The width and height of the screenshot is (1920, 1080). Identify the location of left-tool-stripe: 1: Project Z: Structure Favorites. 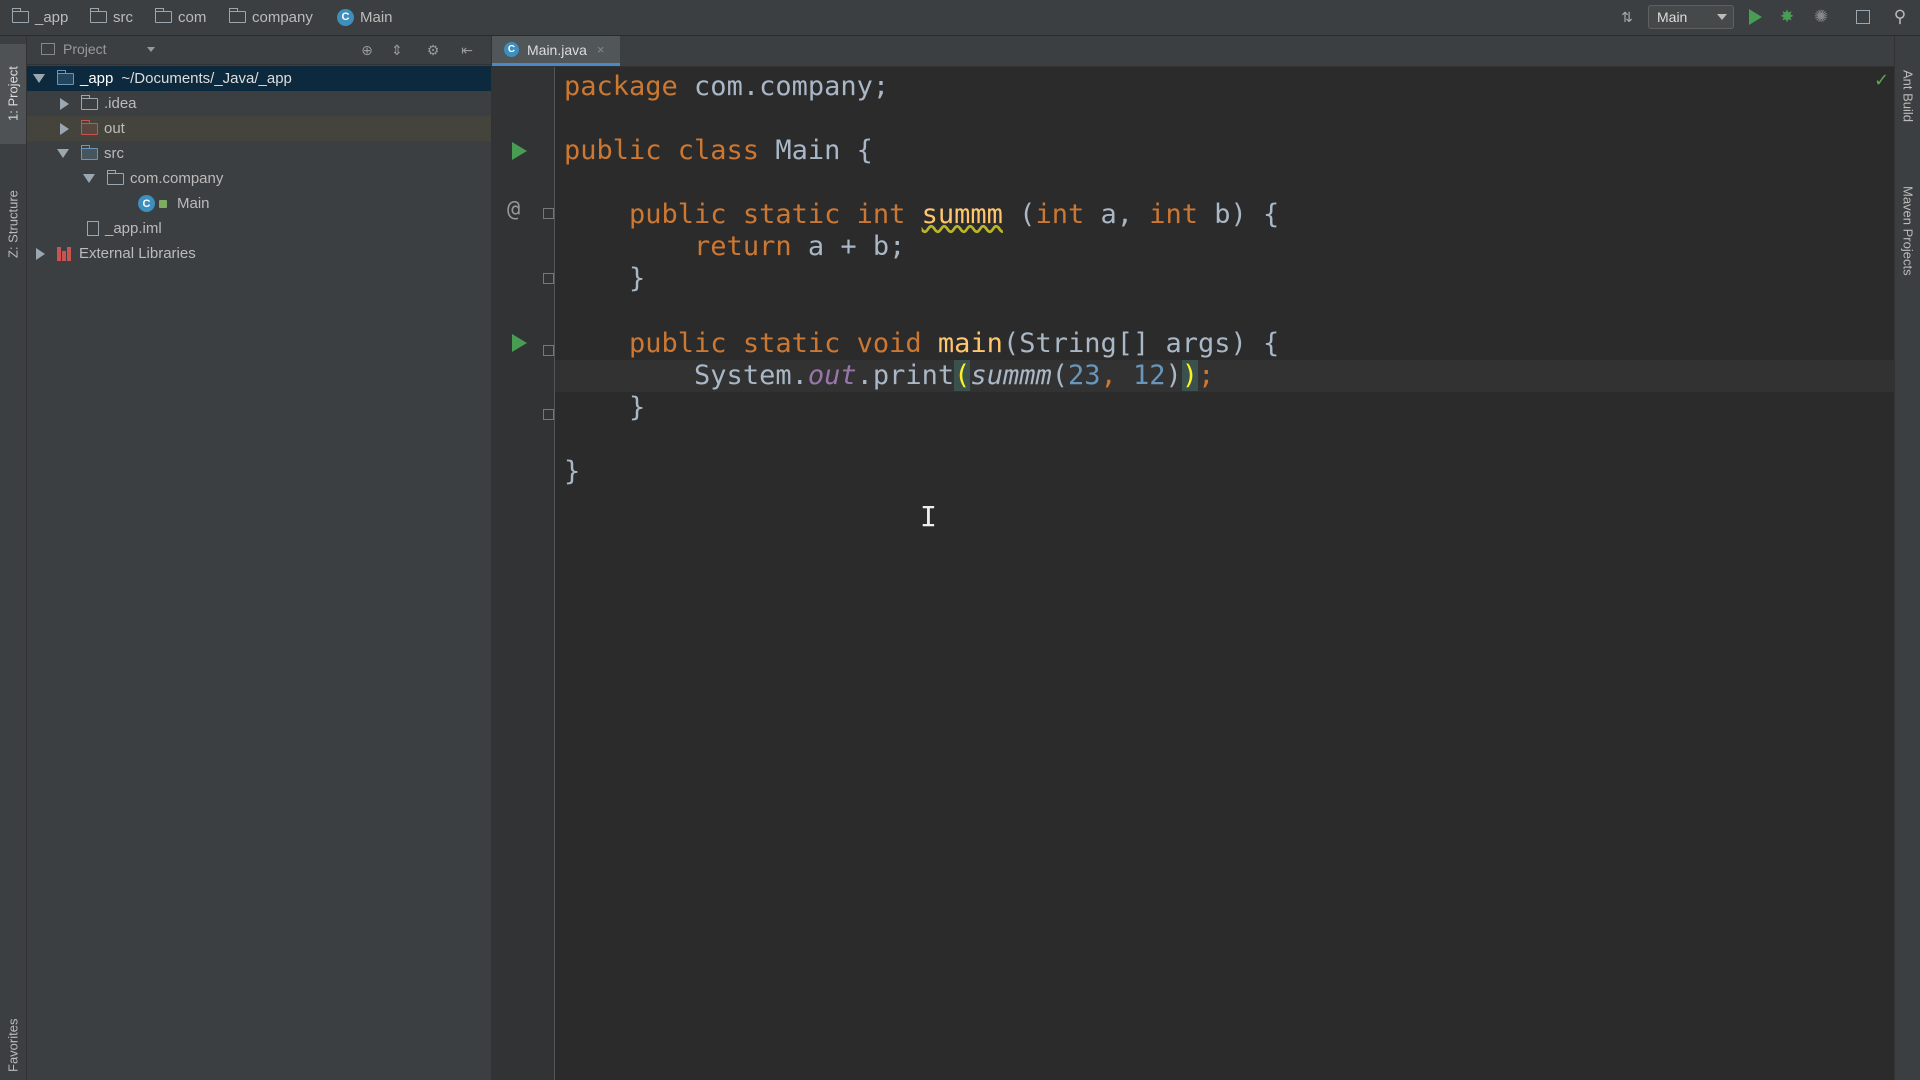
(13, 558).